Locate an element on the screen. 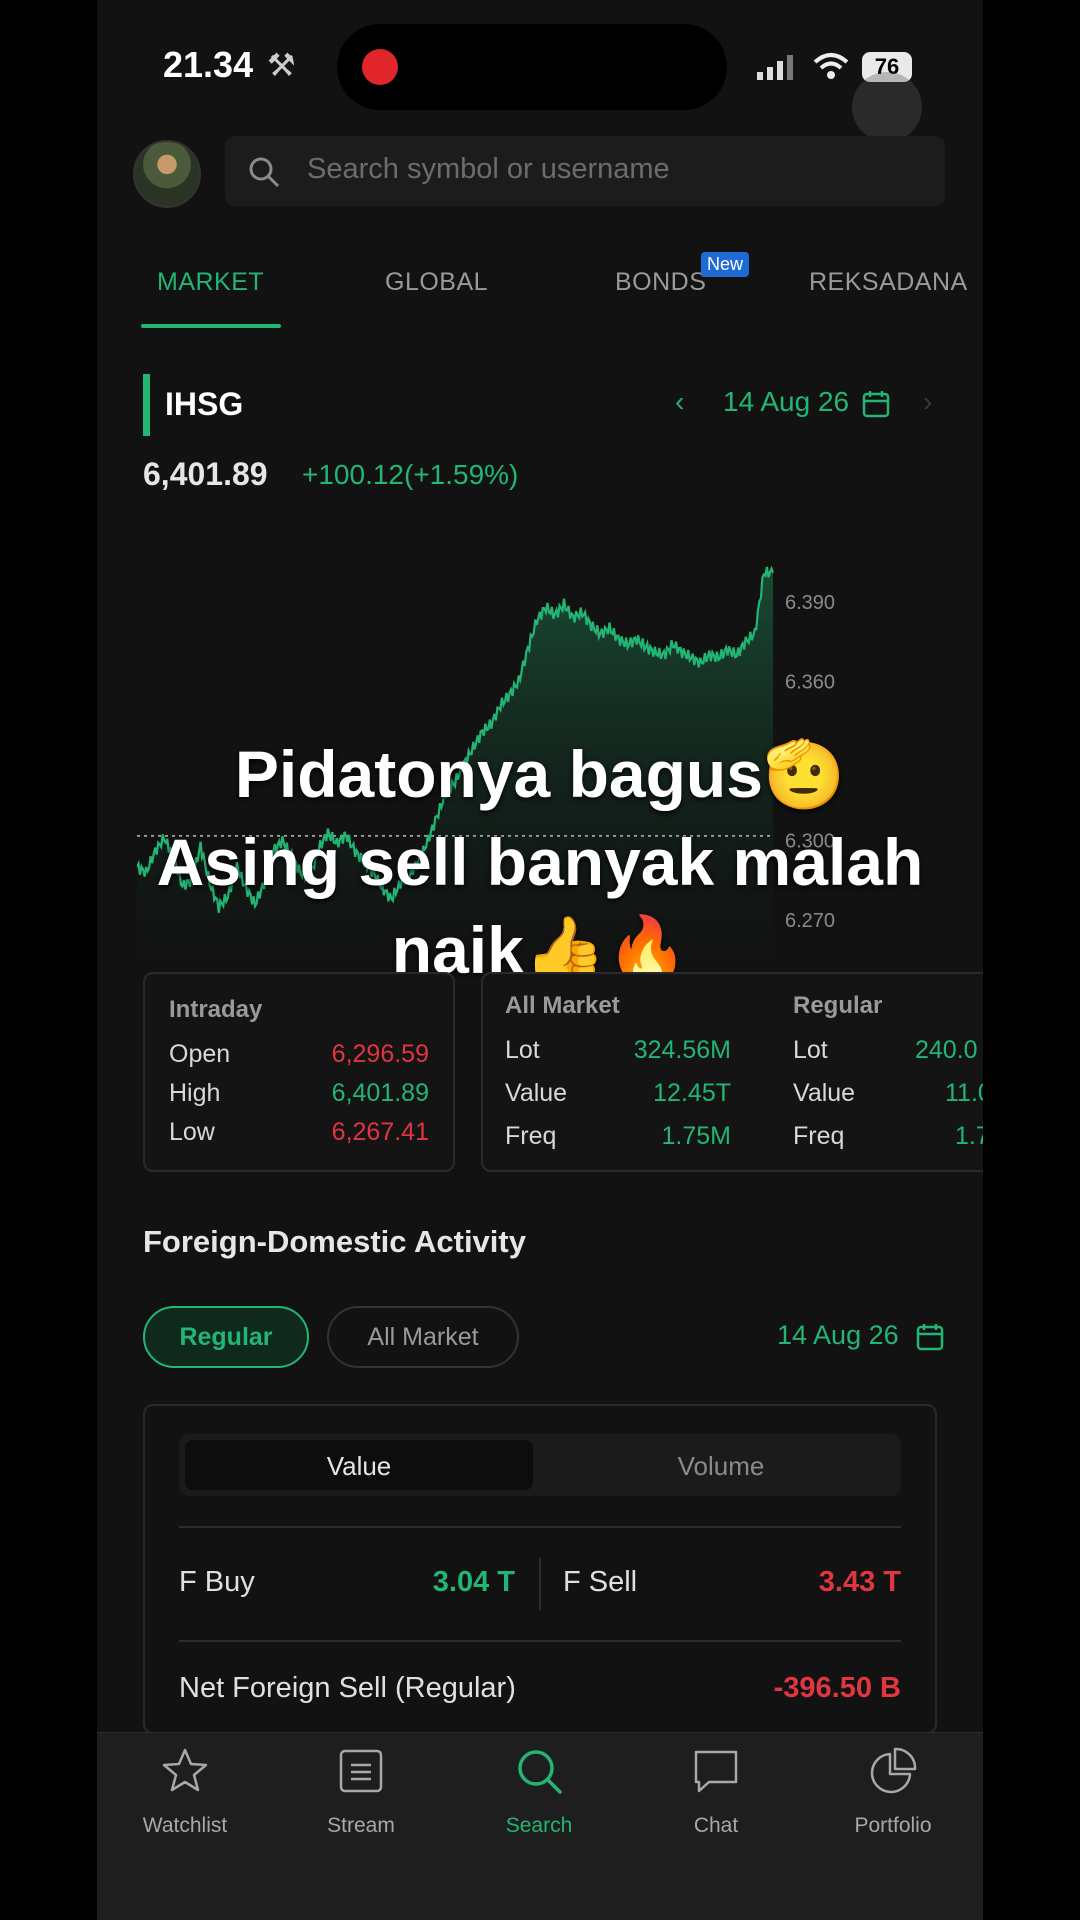 The height and width of the screenshot is (1920, 1080). chat-icon is located at coordinates (716, 1771).